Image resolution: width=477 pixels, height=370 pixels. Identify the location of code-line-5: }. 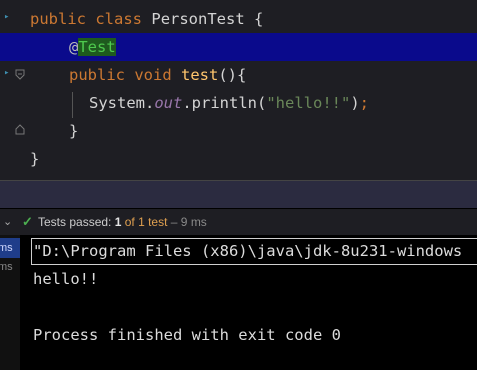
(73, 131).